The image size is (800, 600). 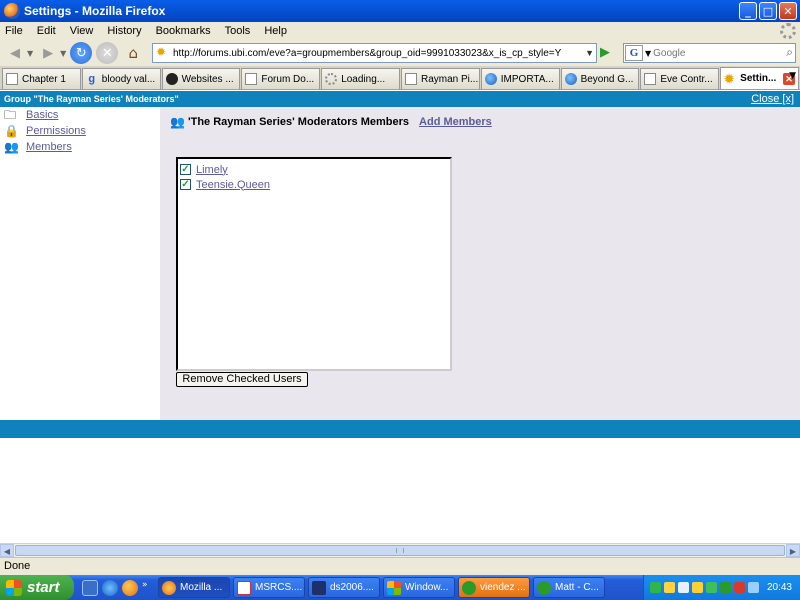 I want to click on back-history-dropdown-icon: ▼, so click(x=30, y=53).